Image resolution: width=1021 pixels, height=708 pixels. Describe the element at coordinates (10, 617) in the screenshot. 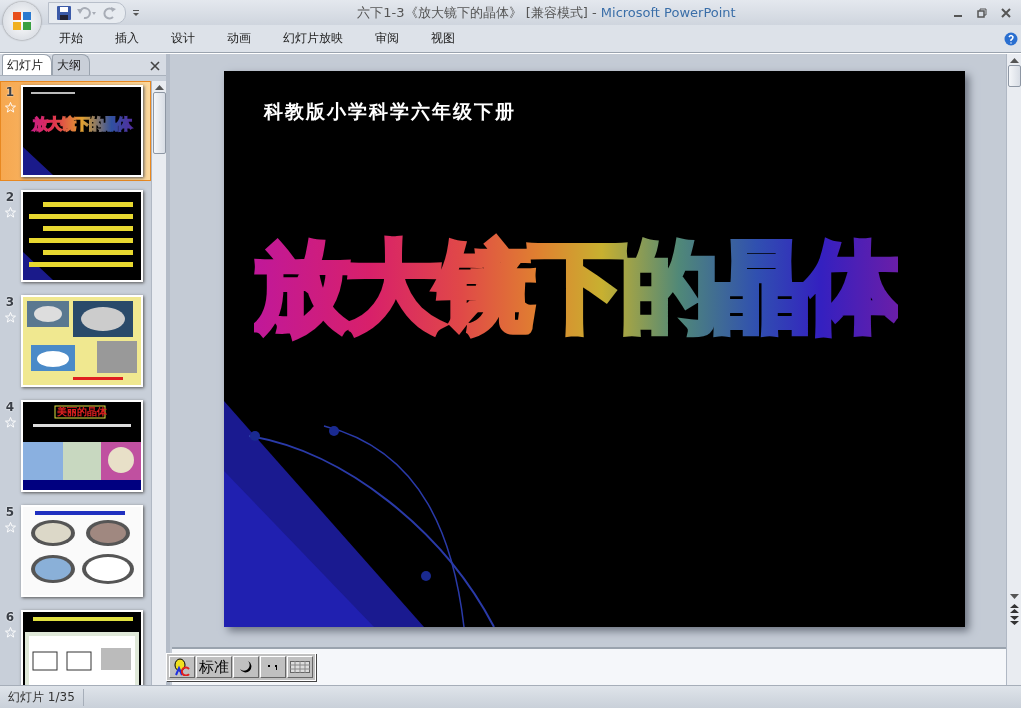

I see `slide-number: 6` at that location.